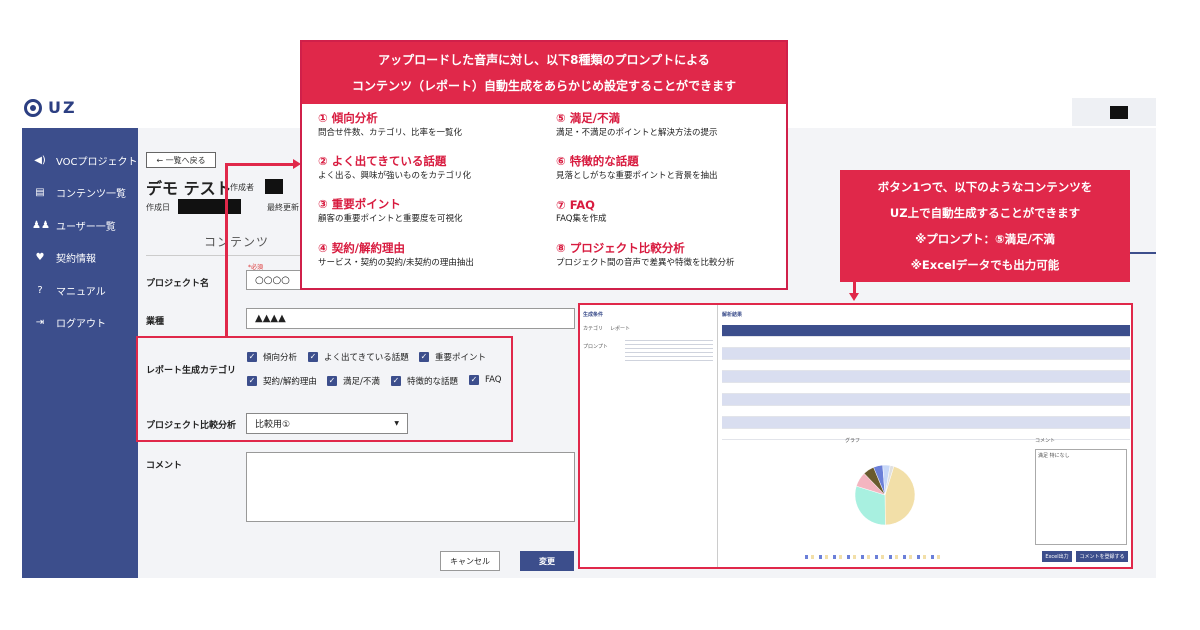 This screenshot has width=1200, height=630. What do you see at coordinates (396, 254) in the screenshot?
I see `prompt-item: ④ 契約/解約理由 サービス・契約の契約/未契約の理由抽出` at bounding box center [396, 254].